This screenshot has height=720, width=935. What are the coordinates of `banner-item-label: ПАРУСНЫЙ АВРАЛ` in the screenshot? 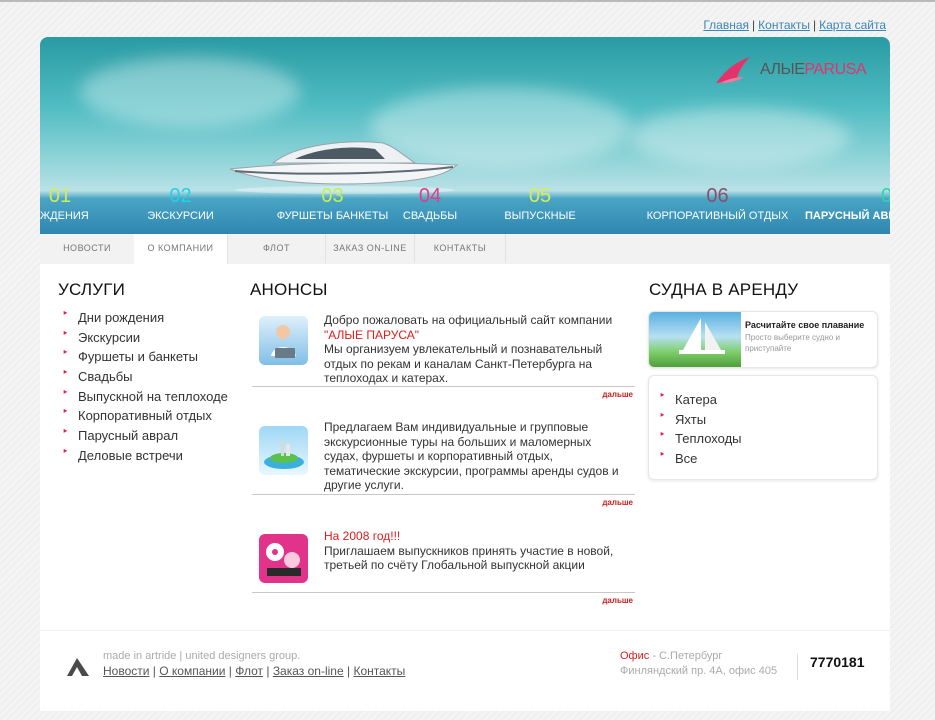 It's located at (847, 216).